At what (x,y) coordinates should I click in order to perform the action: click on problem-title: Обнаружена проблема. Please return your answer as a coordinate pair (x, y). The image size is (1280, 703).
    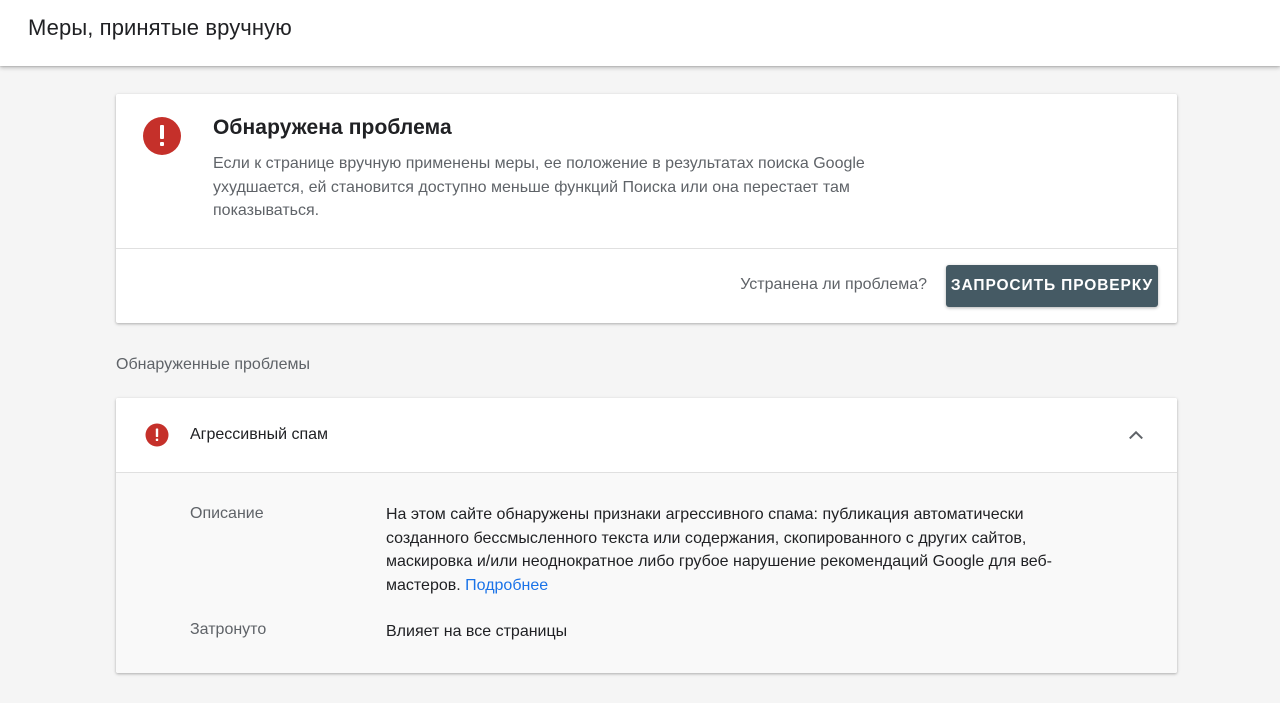
    Looking at the image, I should click on (332, 127).